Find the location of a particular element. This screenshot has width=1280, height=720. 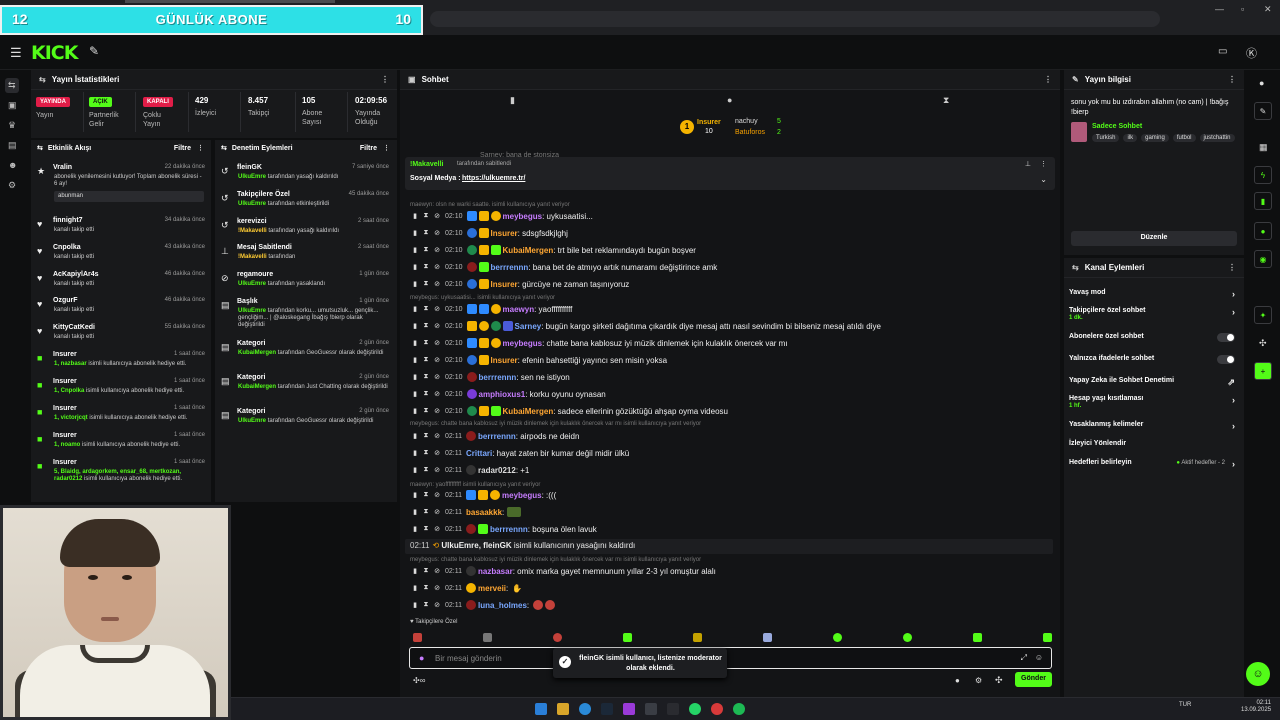

steam-icon is located at coordinates (607, 709).